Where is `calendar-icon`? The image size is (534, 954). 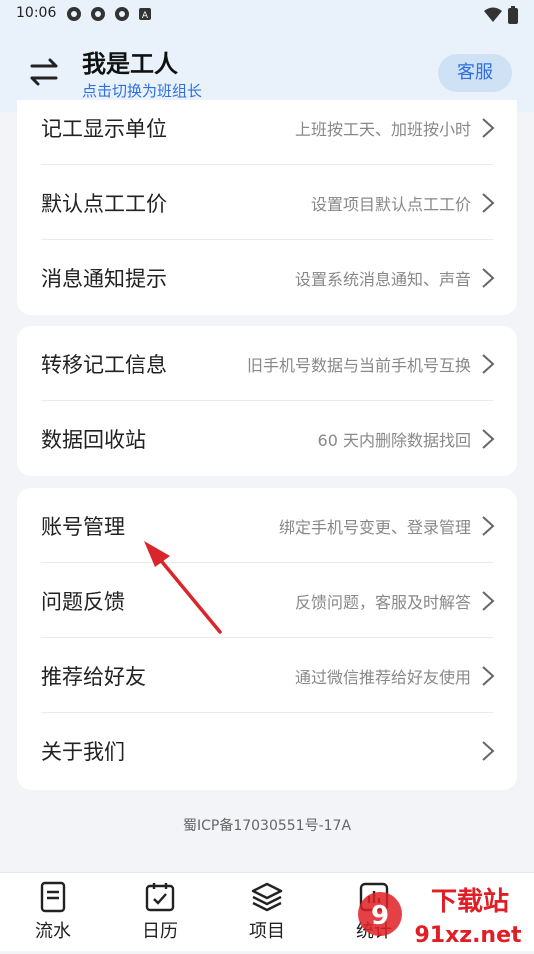
calendar-icon is located at coordinates (160, 897).